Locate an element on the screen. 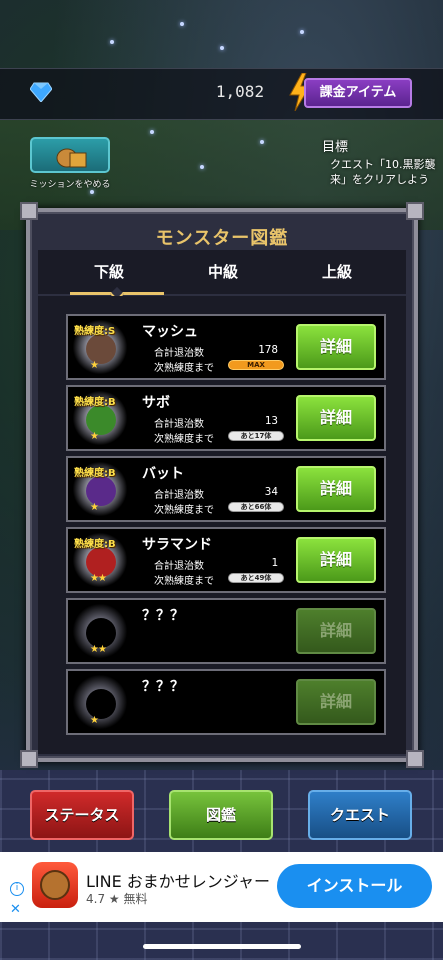 The height and width of the screenshot is (960, 443). status-button: ステータス is located at coordinates (82, 815).